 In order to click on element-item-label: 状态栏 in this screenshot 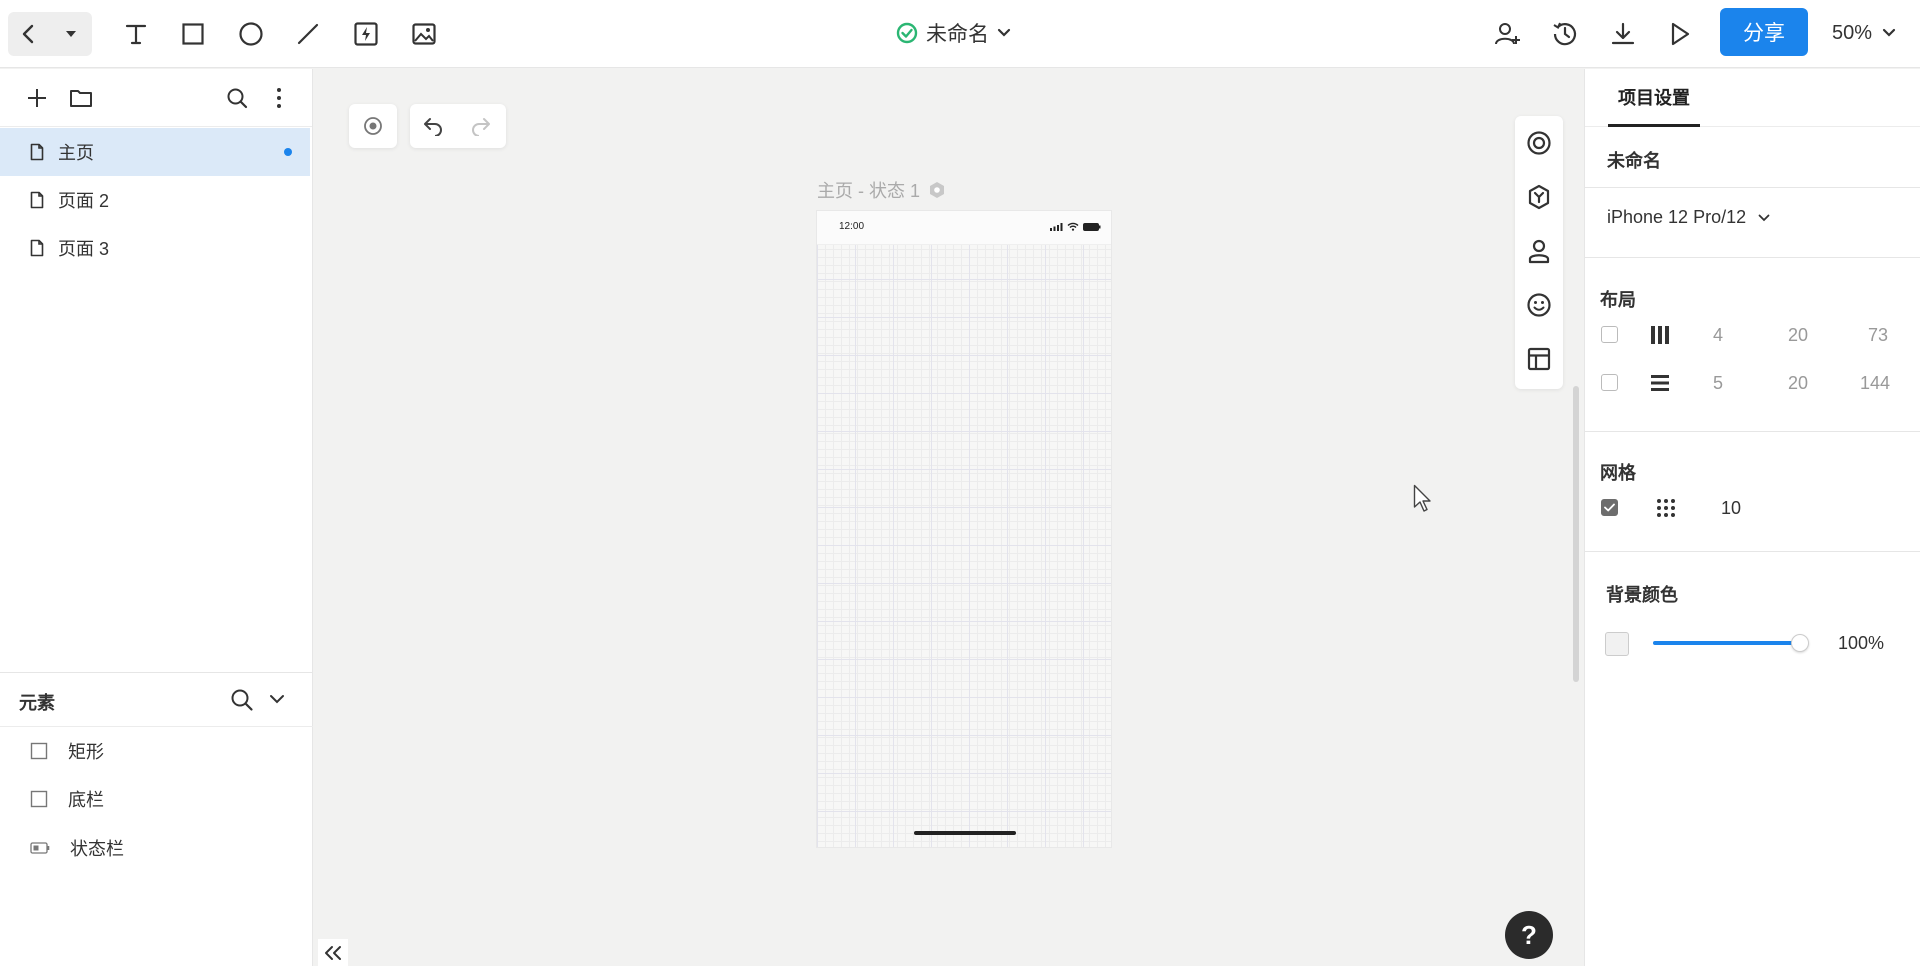, I will do `click(97, 849)`.